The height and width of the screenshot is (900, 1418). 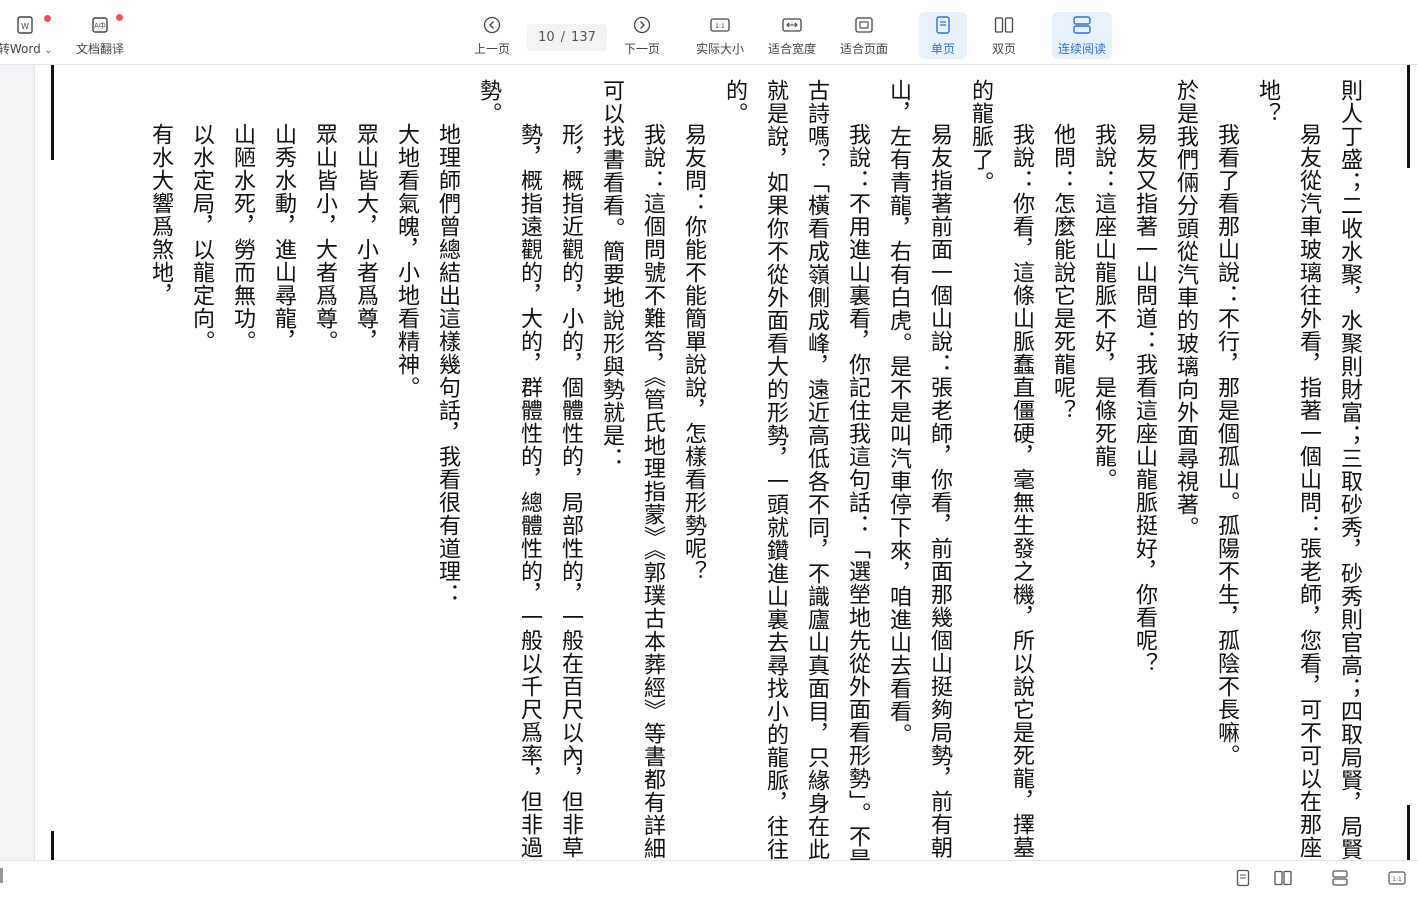 I want to click on text-column: 山，左有青龍，右有白虎。是不是叫汽車停下來，咱進山去看看。, so click(x=898, y=412).